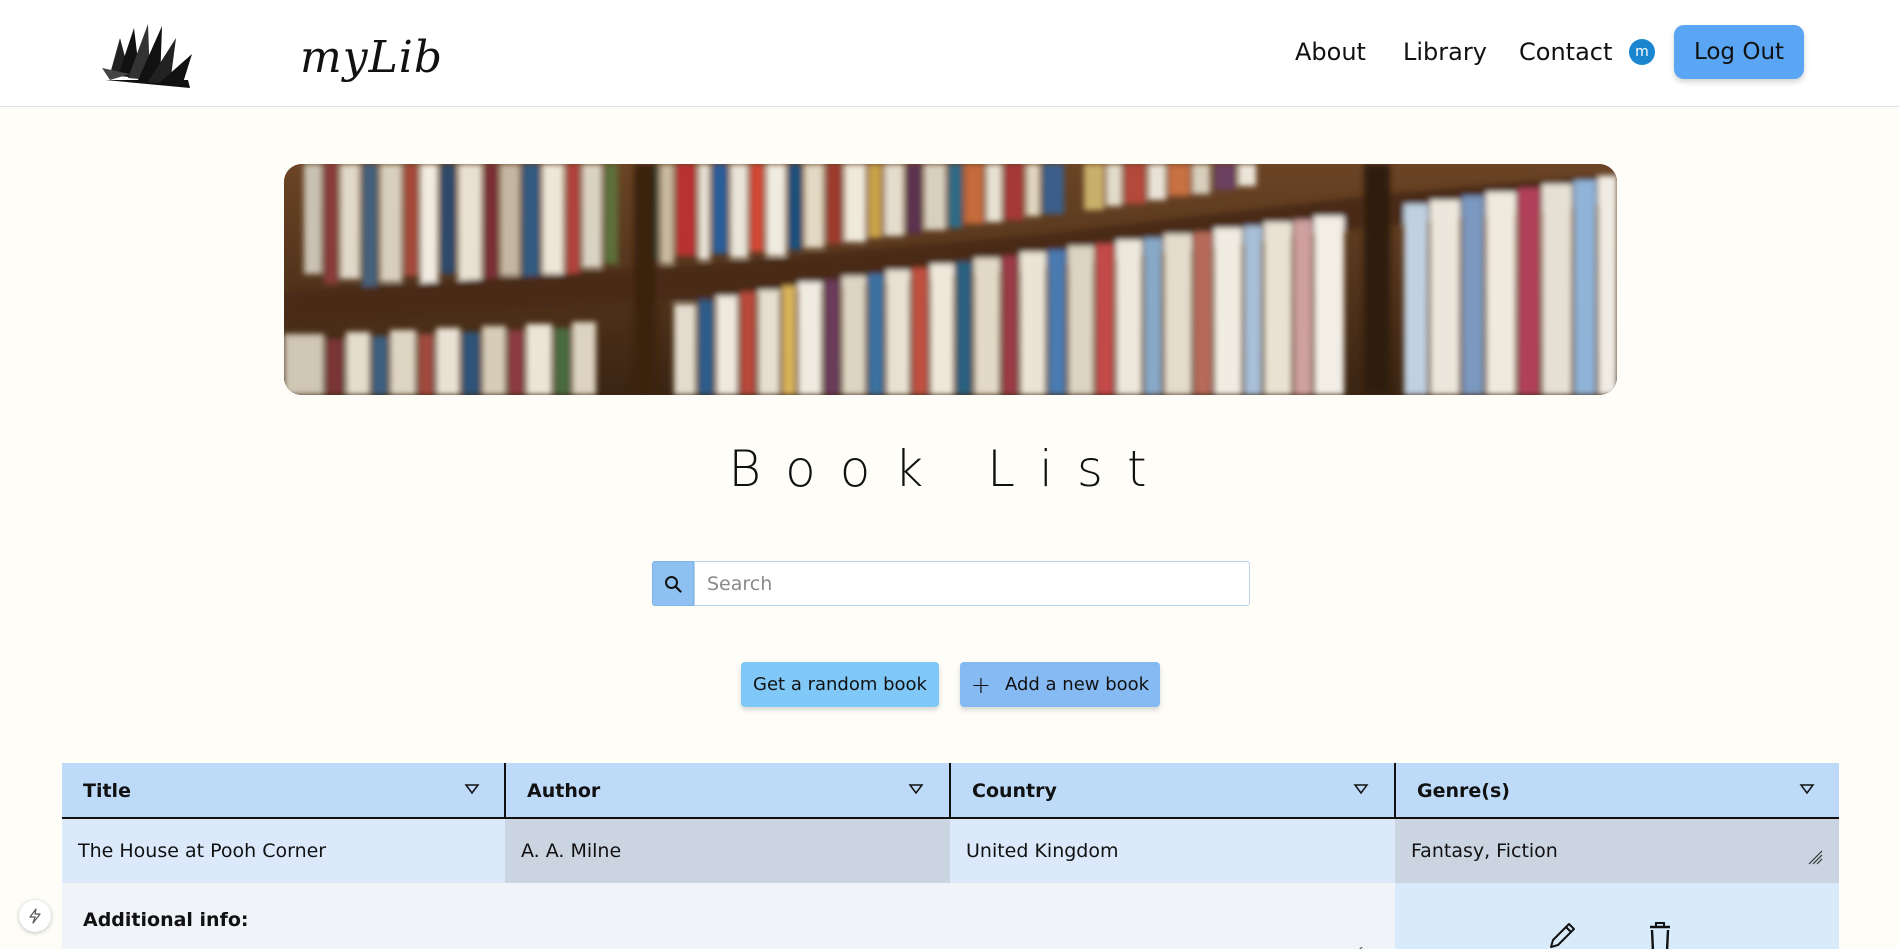  What do you see at coordinates (283, 791) in the screenshot?
I see `column-header-title: Title` at bounding box center [283, 791].